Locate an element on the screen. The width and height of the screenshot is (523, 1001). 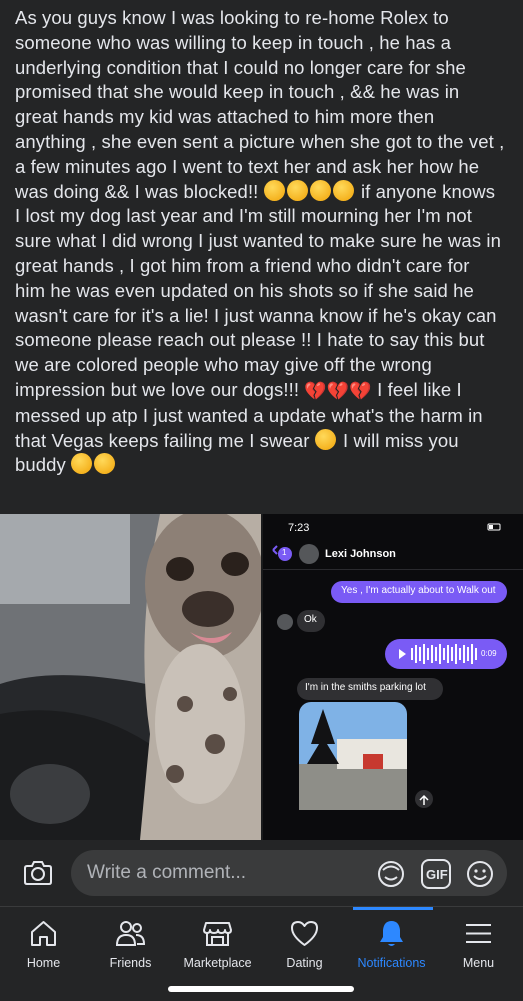
emoji-icon is located at coordinates (480, 874).